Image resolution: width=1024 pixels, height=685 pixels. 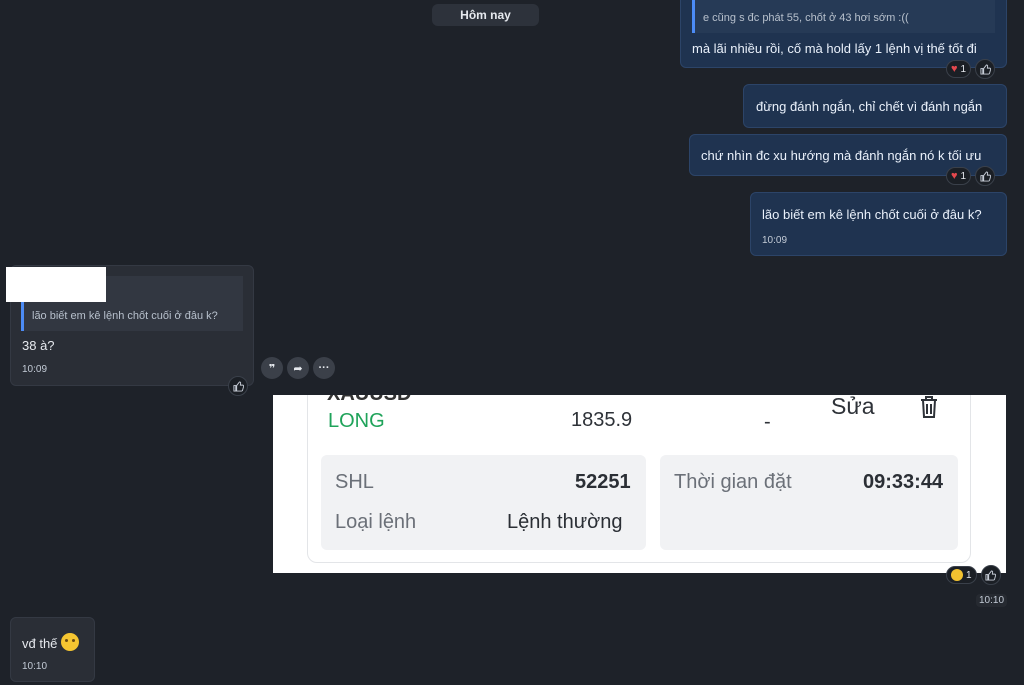 What do you see at coordinates (38, 345) in the screenshot?
I see `message-text: 38 à?` at bounding box center [38, 345].